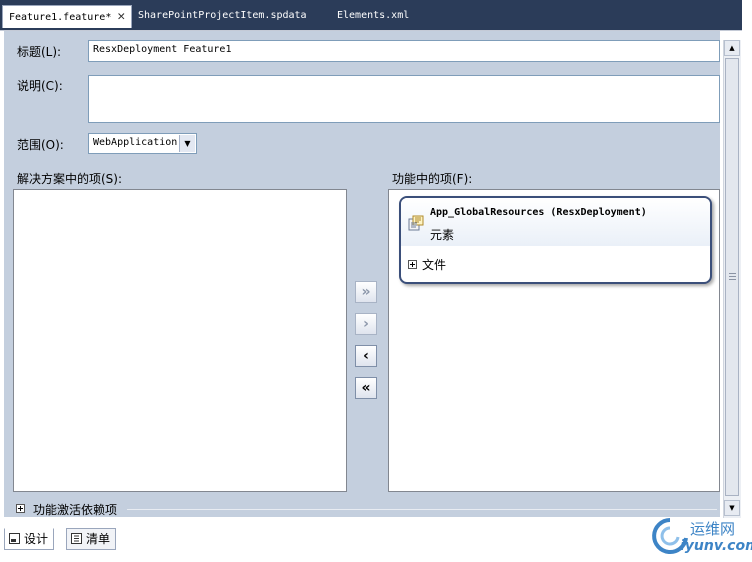 The width and height of the screenshot is (752, 562). I want to click on card-subtitle: 元素, so click(442, 235).